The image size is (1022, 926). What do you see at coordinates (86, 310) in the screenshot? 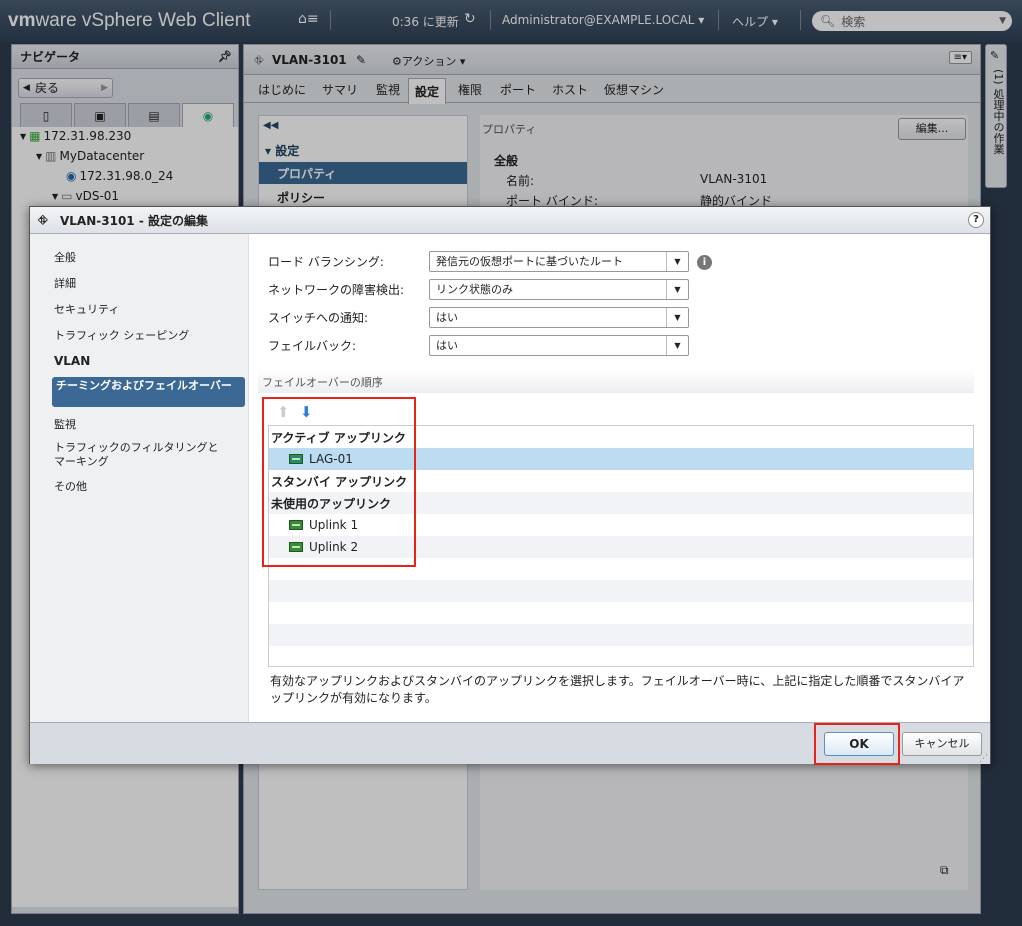
I see `dialog-nav-security: セキュリティ` at bounding box center [86, 310].